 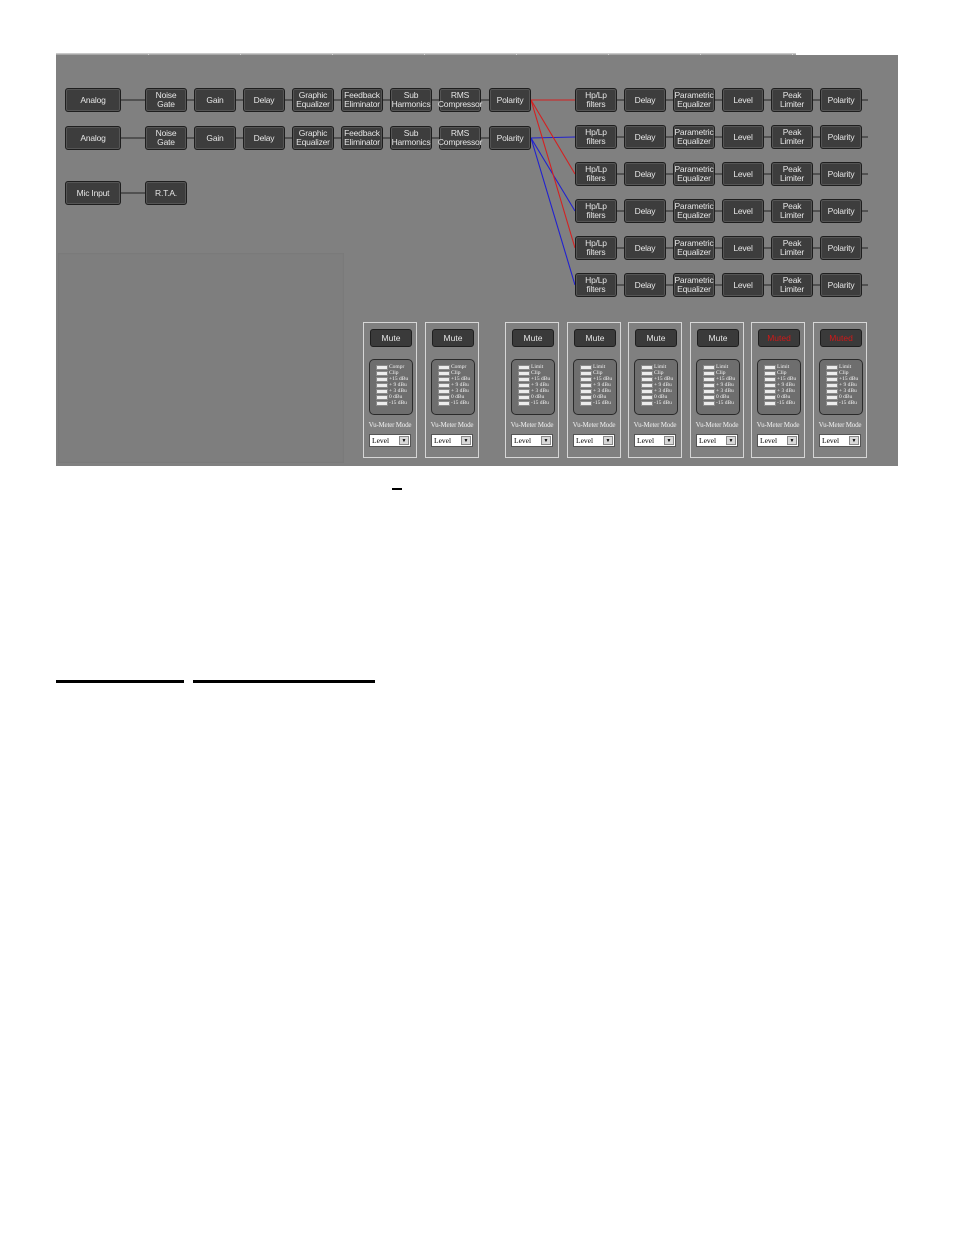 What do you see at coordinates (411, 142) in the screenshot?
I see `block-label: Harmonics` at bounding box center [411, 142].